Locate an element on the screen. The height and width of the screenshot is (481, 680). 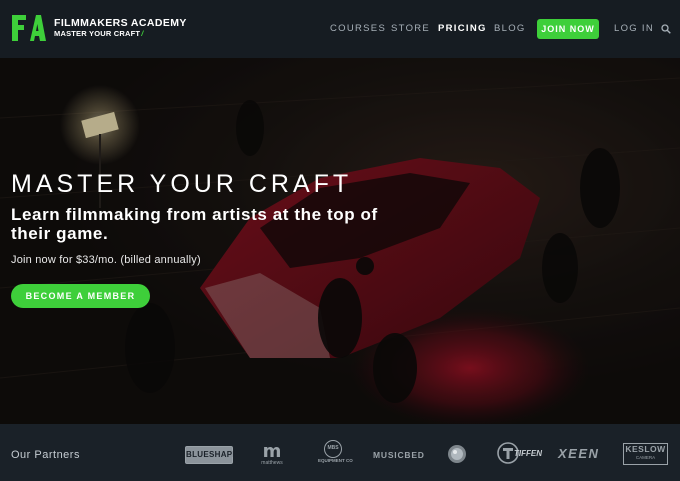
partner-logo-blueshape: BLUESHAPE is located at coordinates (211, 455).